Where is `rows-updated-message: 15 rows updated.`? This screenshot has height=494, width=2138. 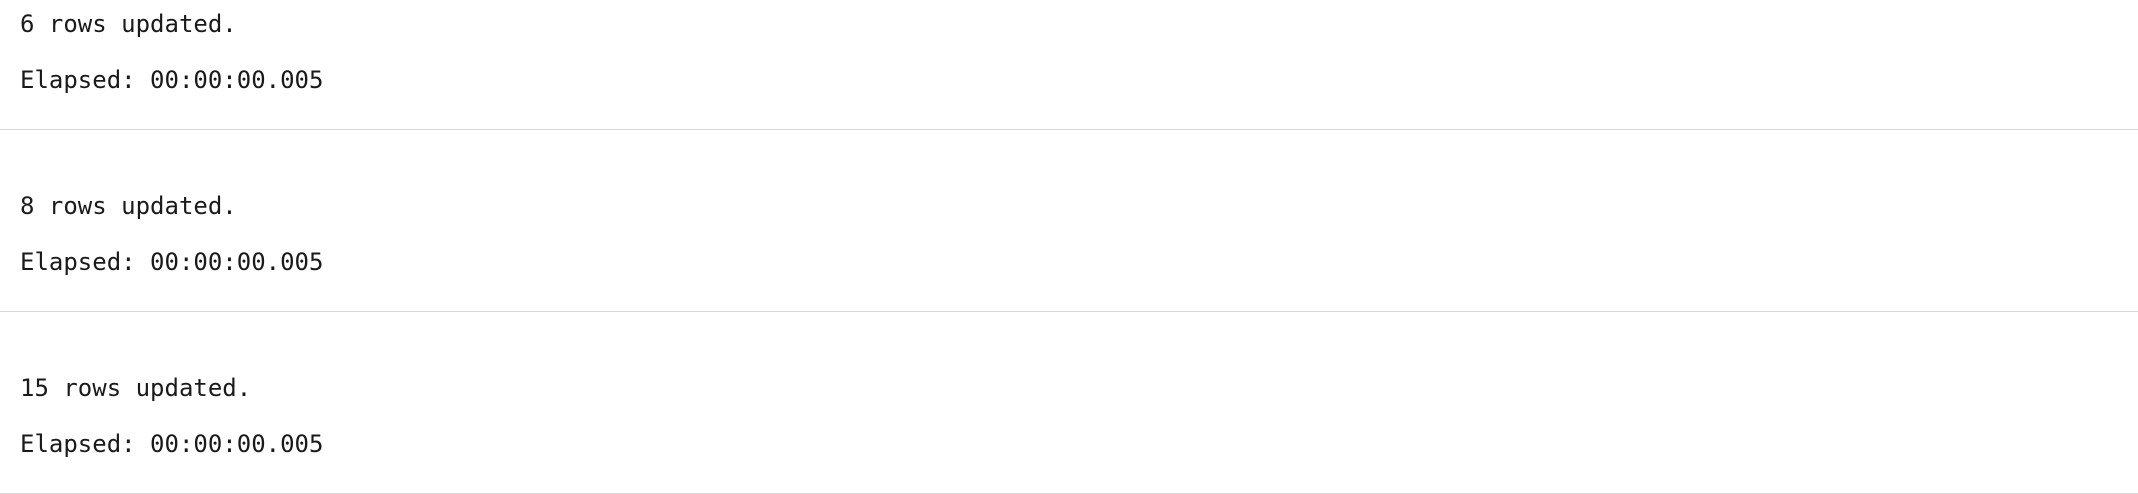
rows-updated-message: 15 rows updated. is located at coordinates (136, 388).